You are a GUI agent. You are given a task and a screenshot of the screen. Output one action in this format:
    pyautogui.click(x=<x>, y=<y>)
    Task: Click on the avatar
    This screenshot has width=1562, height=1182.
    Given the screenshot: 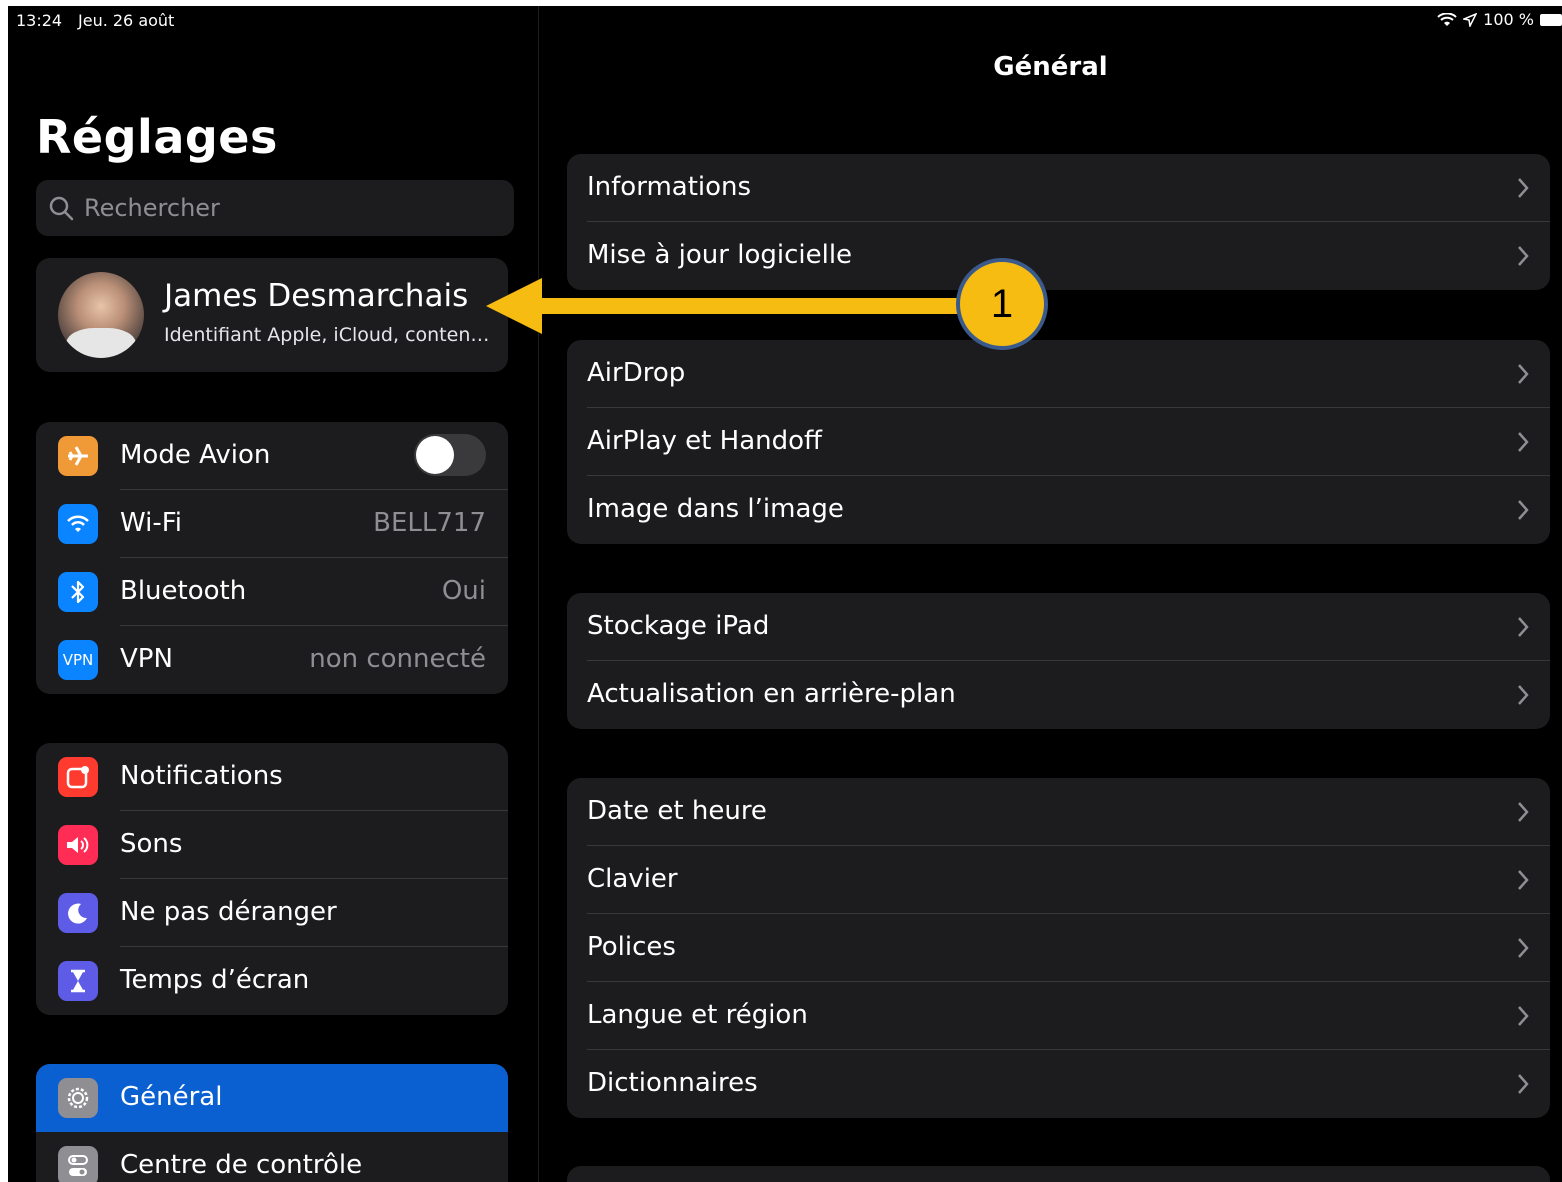 What is the action you would take?
    pyautogui.click(x=101, y=315)
    